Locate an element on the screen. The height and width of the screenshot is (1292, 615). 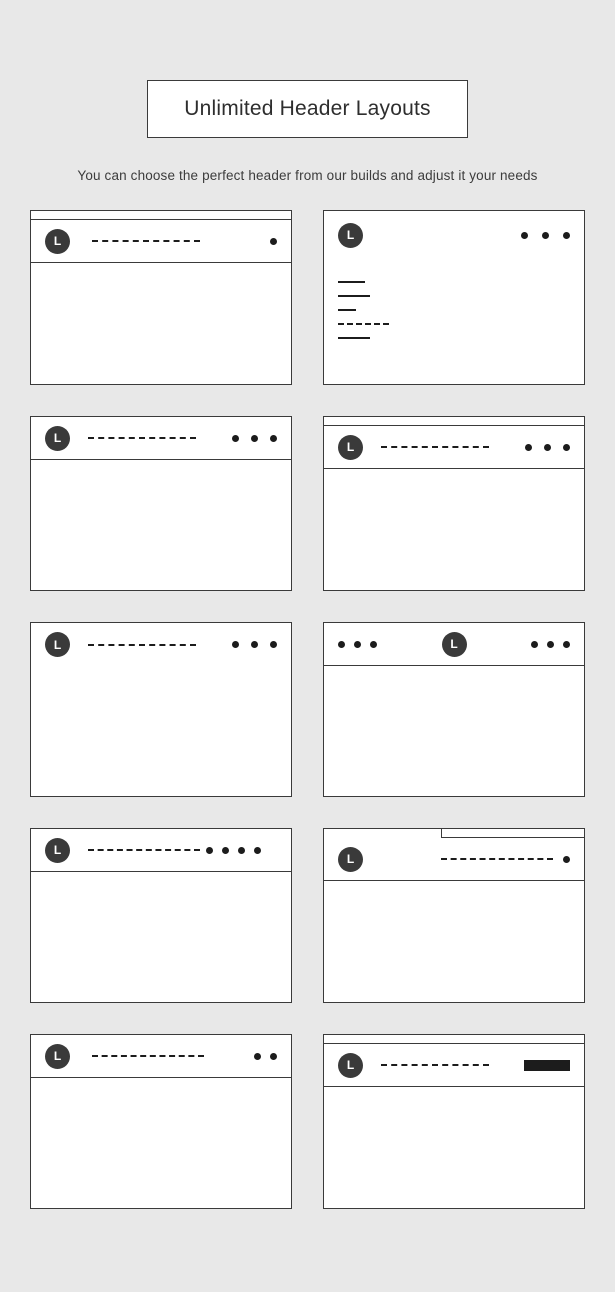
header-layout-card-3: L is located at coordinates (161, 503).